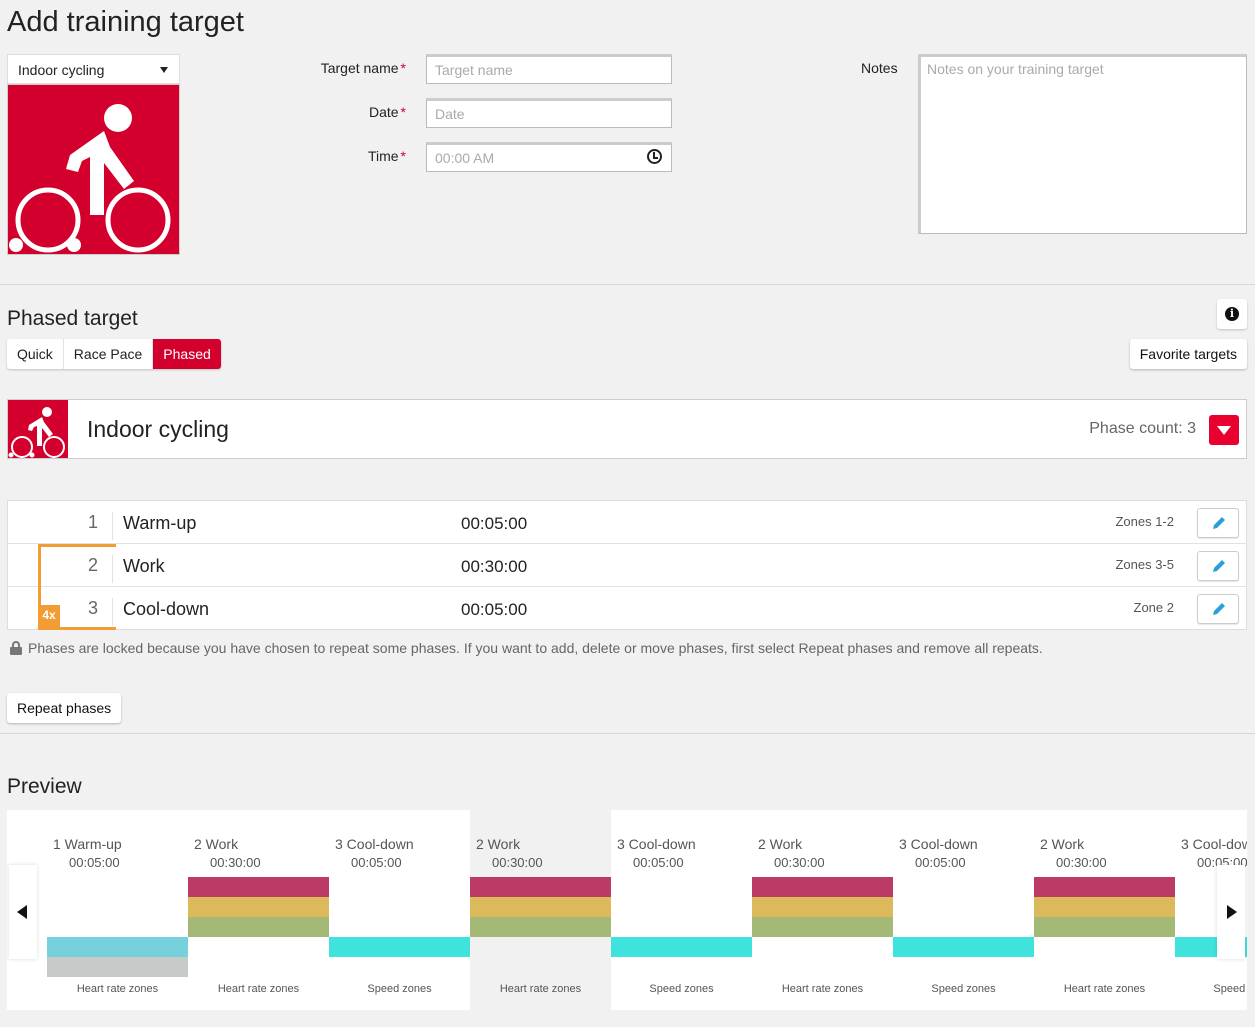  Describe the element at coordinates (879, 68) in the screenshot. I see `notes-label: Notes` at that location.